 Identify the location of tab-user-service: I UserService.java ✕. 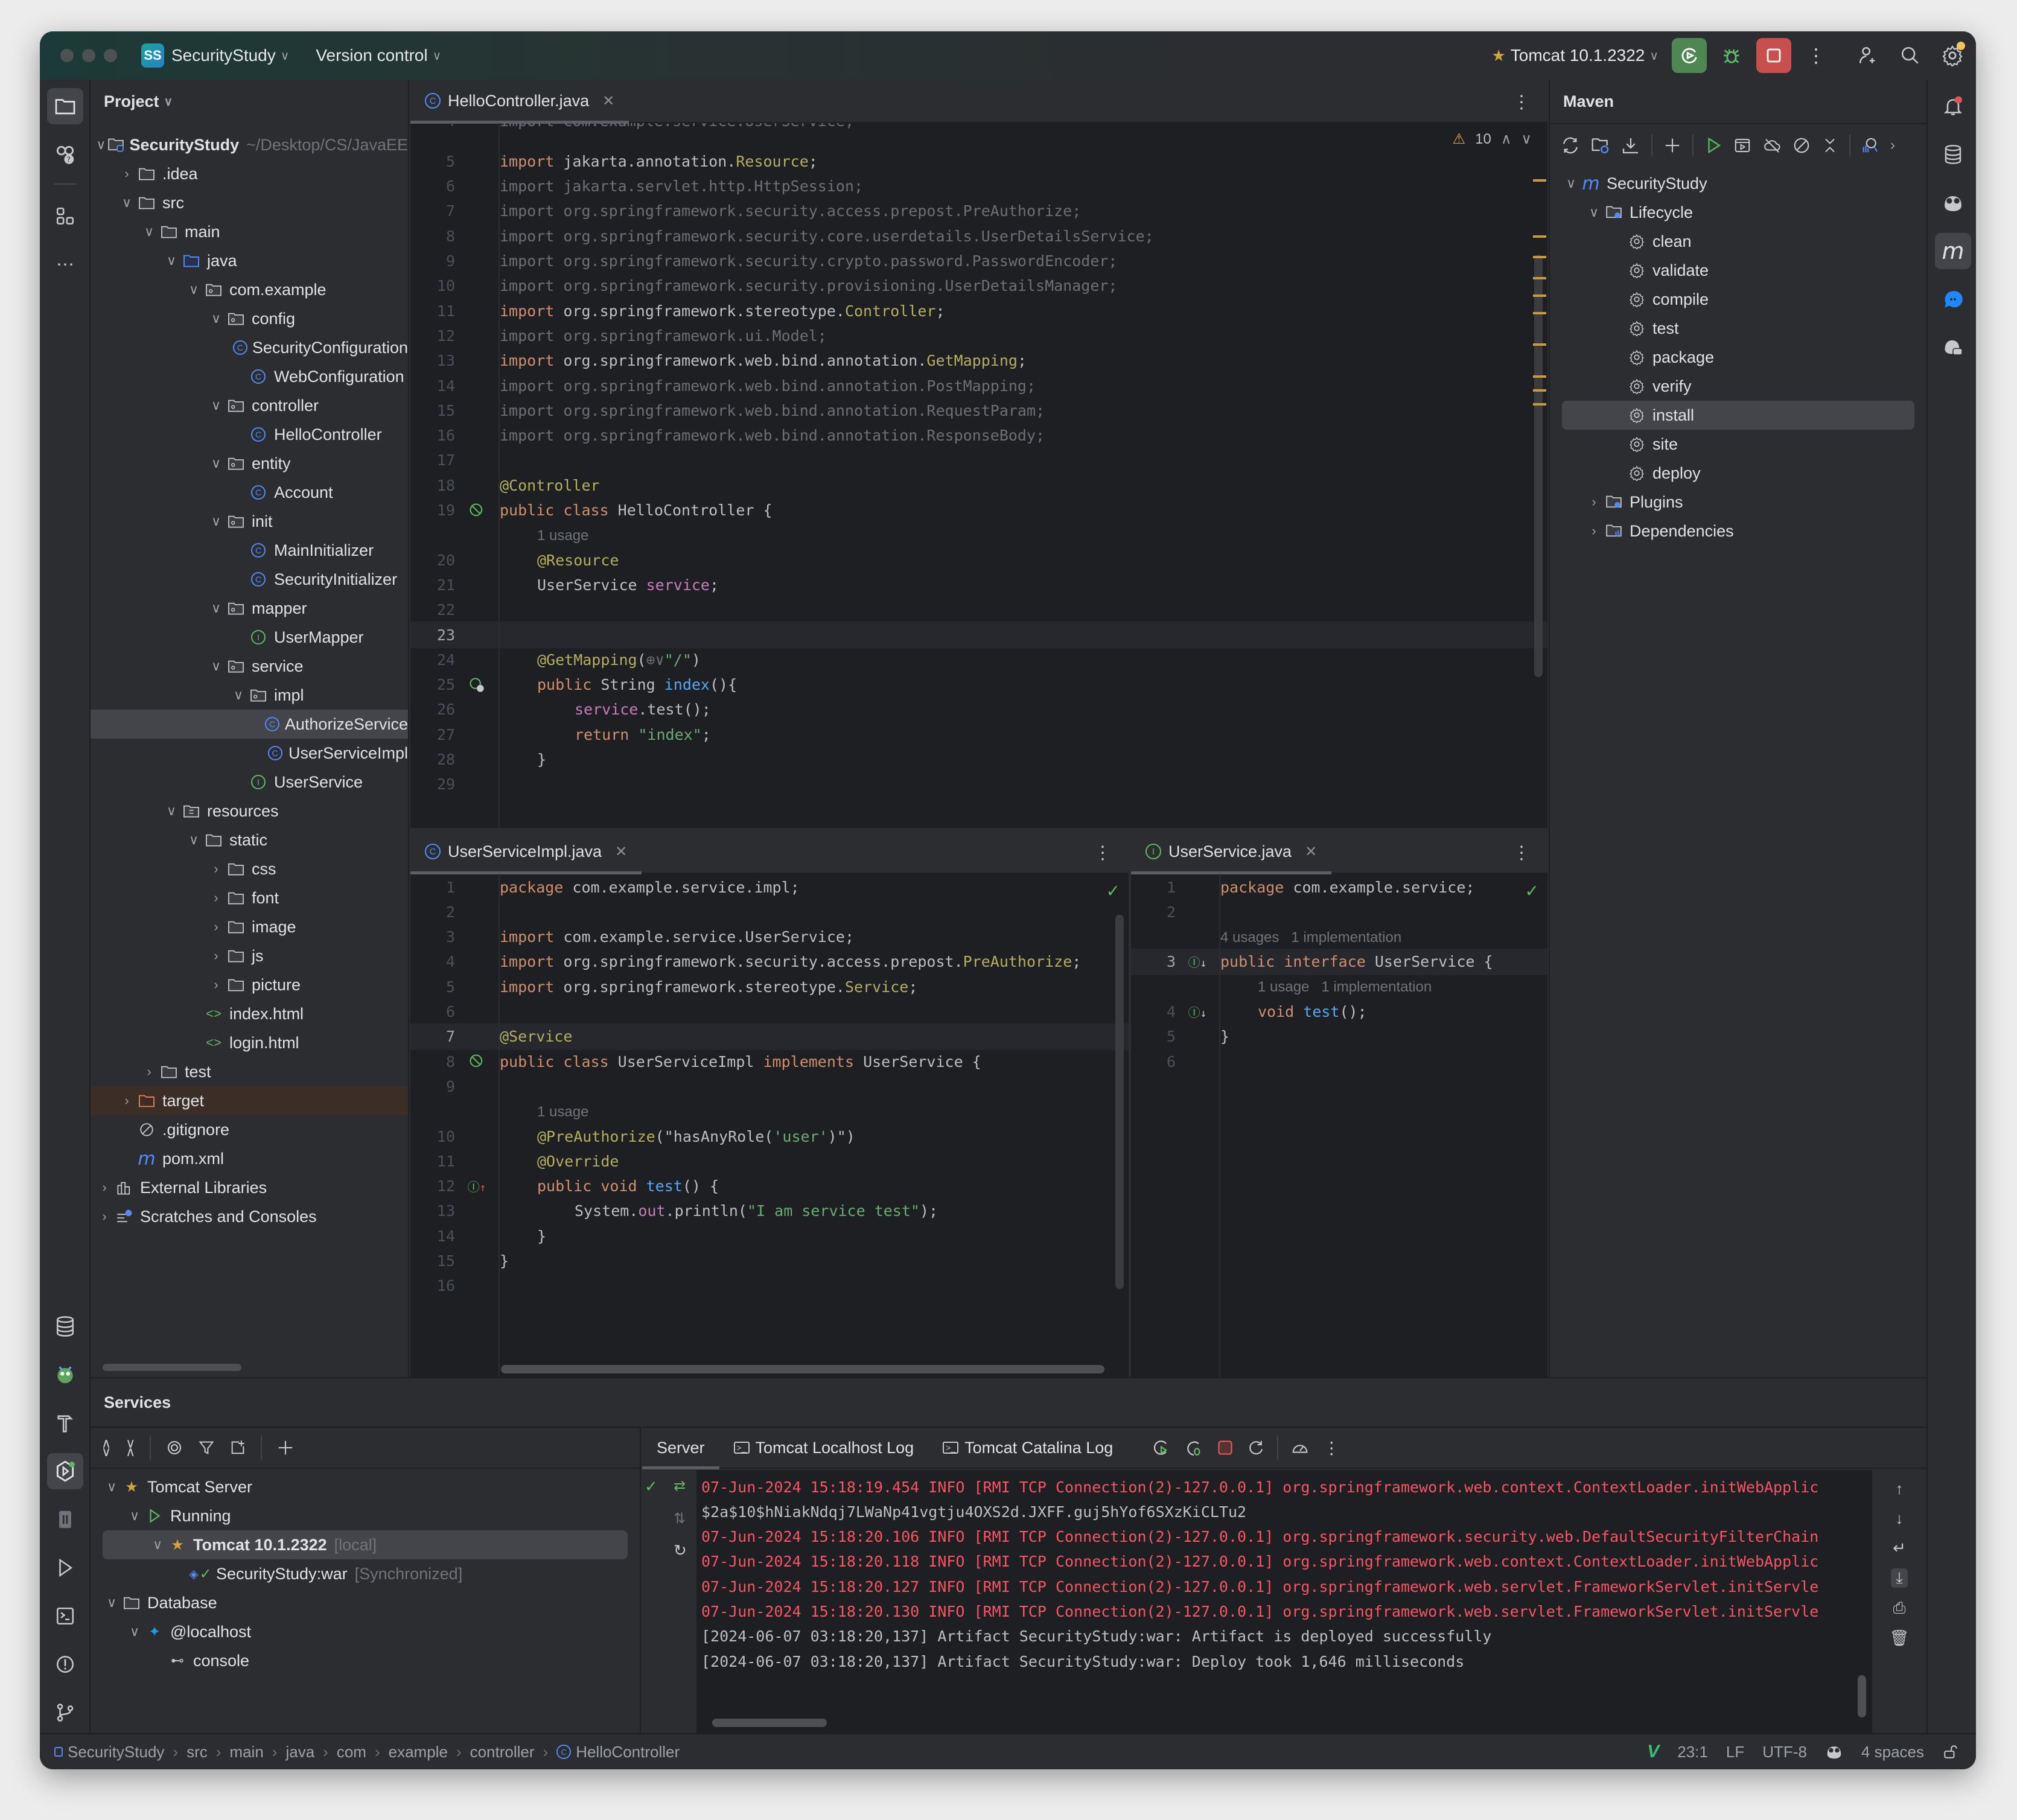
(1231, 852).